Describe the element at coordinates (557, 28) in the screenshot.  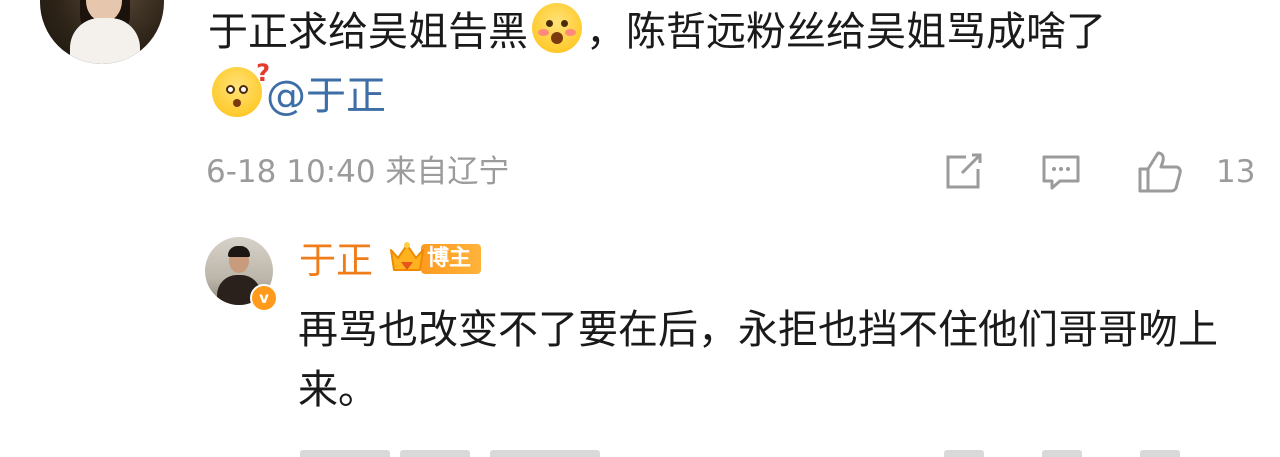
I see `smile-blush-emoji-icon` at that location.